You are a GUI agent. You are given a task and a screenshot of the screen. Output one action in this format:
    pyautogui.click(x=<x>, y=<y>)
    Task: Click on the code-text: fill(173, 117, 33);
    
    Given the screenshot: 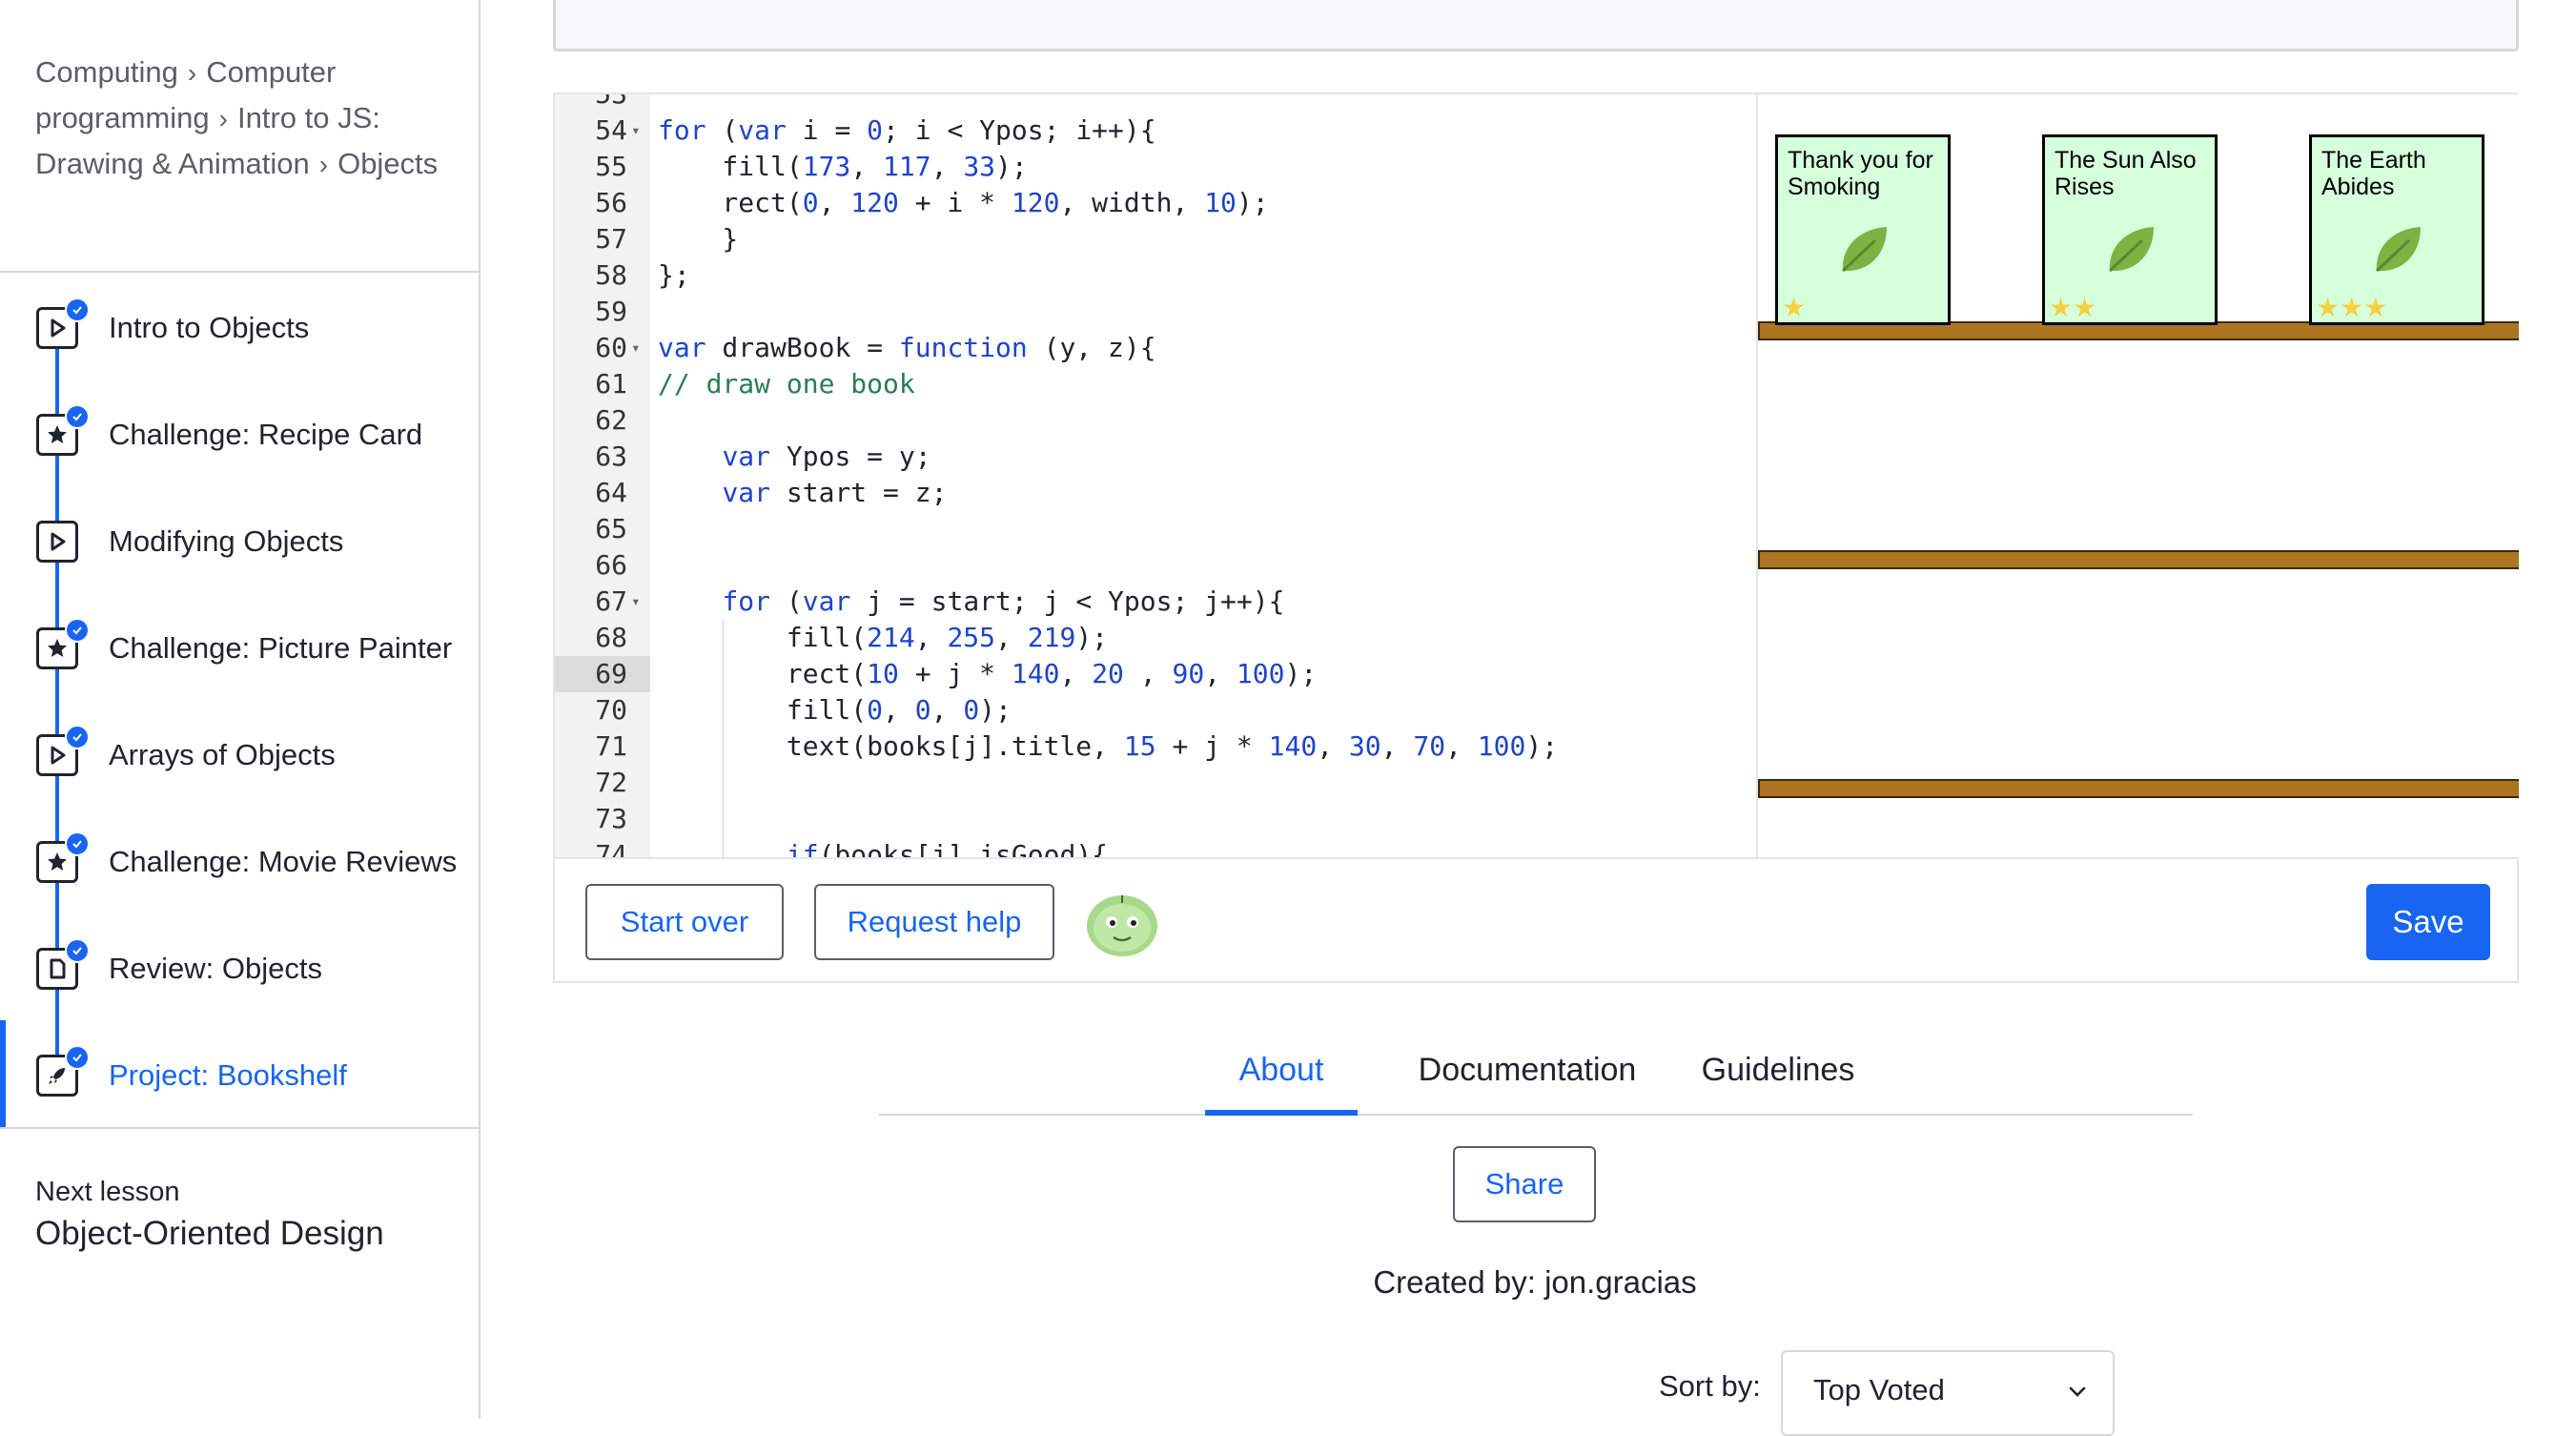 What is the action you would take?
    pyautogui.click(x=843, y=166)
    